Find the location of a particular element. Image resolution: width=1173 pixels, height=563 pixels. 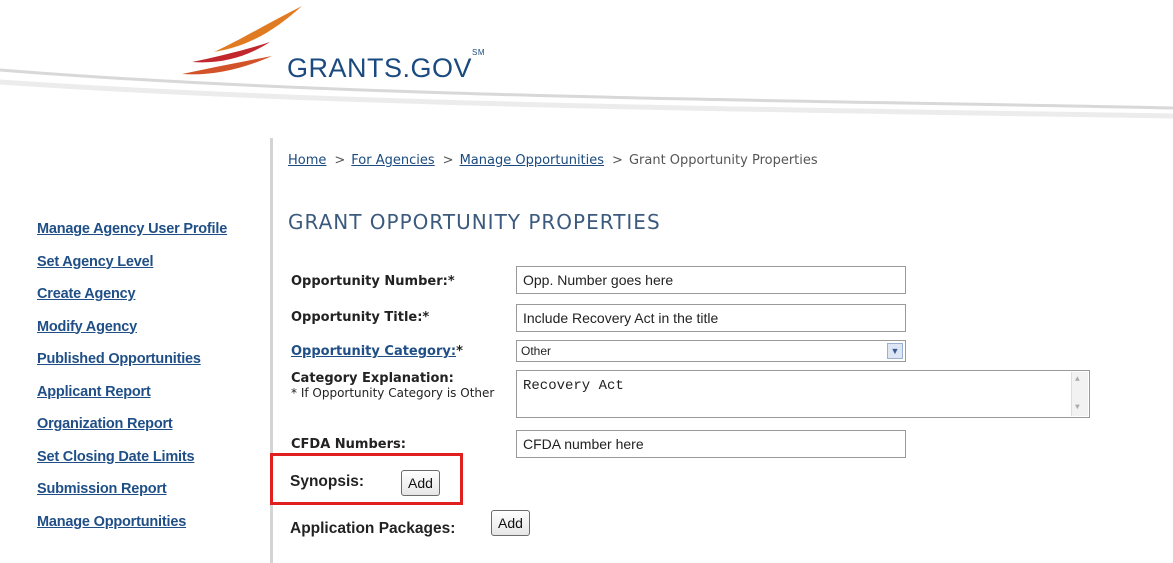

cfda-numbers-label: CFDA Numbers: is located at coordinates (348, 444).